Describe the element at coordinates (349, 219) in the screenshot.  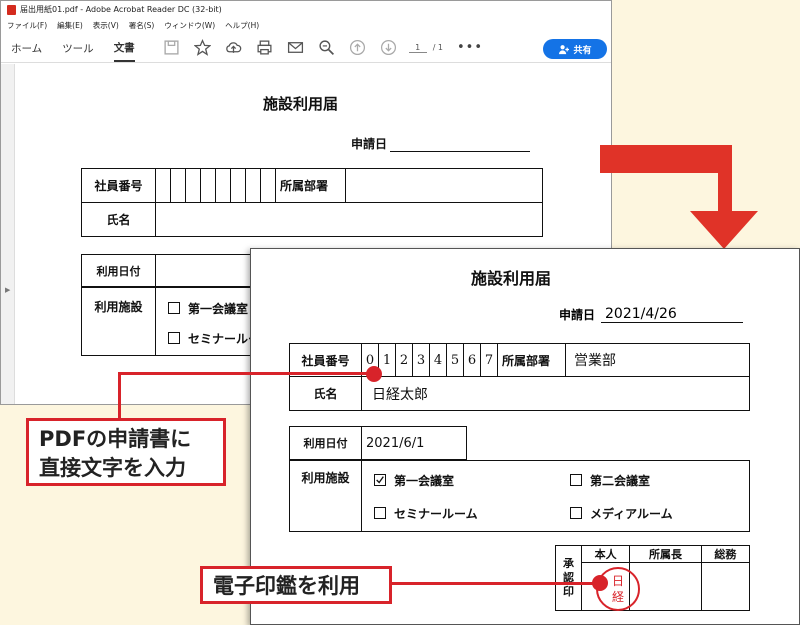
I see `name-field` at that location.